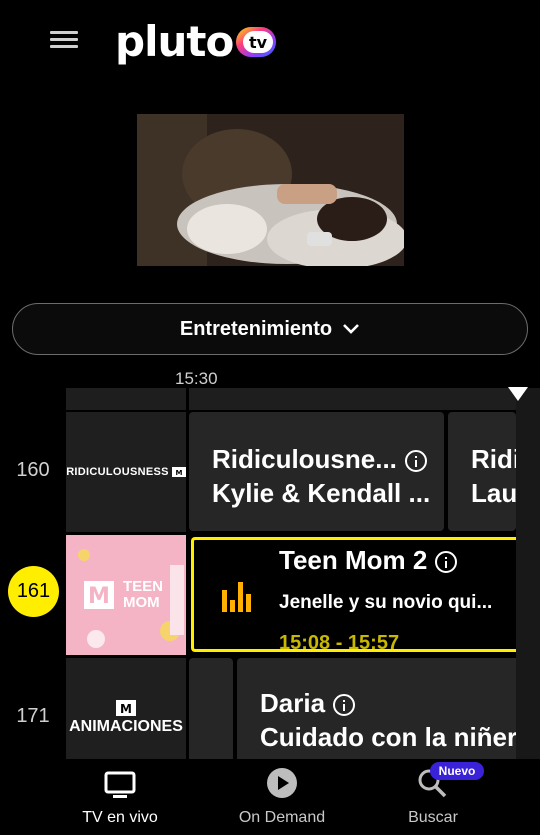 The height and width of the screenshot is (835, 540). Describe the element at coordinates (196, 378) in the screenshot. I see `time-marker: 15:30` at that location.